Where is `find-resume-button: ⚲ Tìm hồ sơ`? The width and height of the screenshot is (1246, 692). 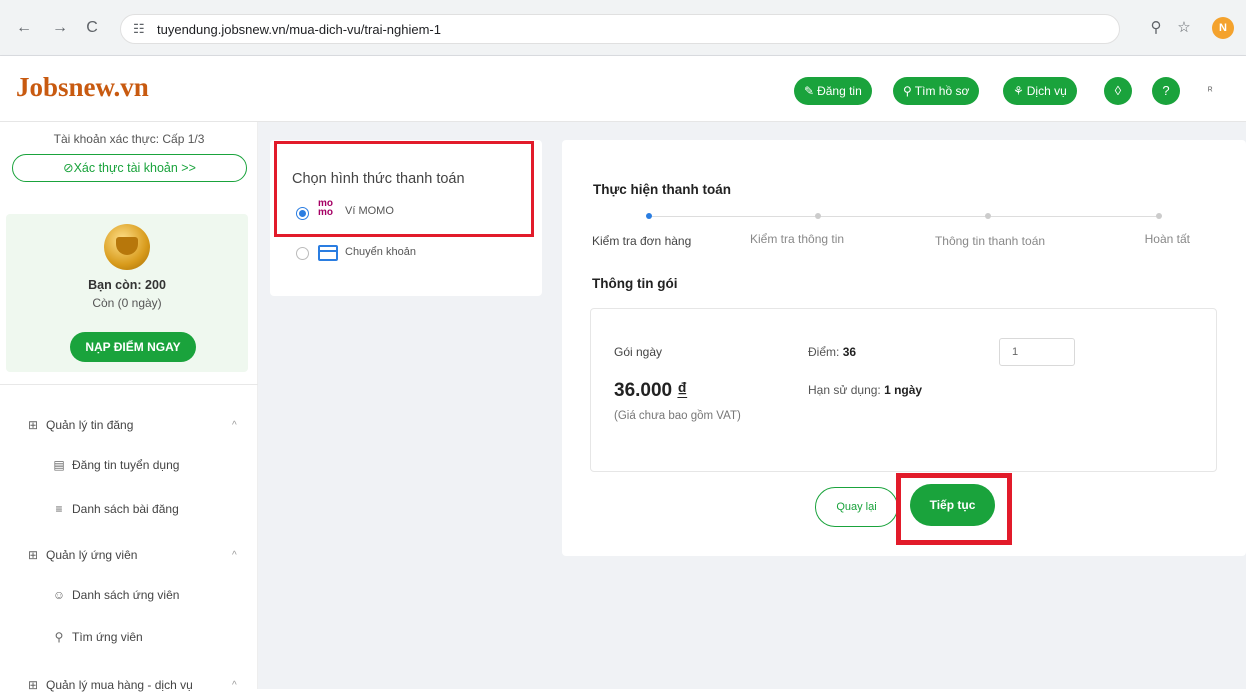
find-resume-button: ⚲ Tìm hồ sơ is located at coordinates (936, 91).